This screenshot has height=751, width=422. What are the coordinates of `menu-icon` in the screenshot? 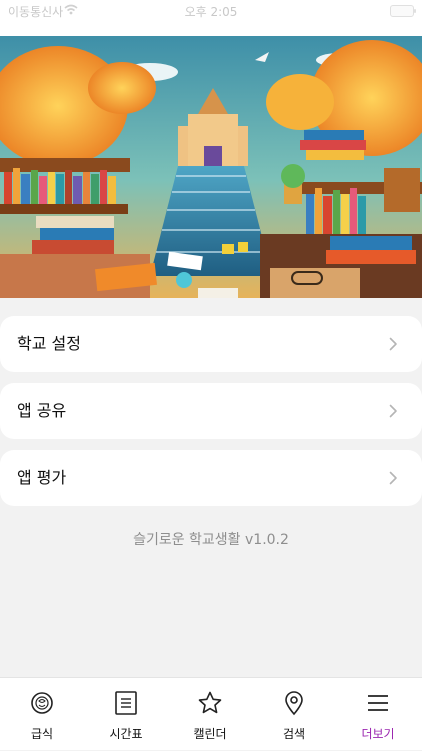 It's located at (378, 703).